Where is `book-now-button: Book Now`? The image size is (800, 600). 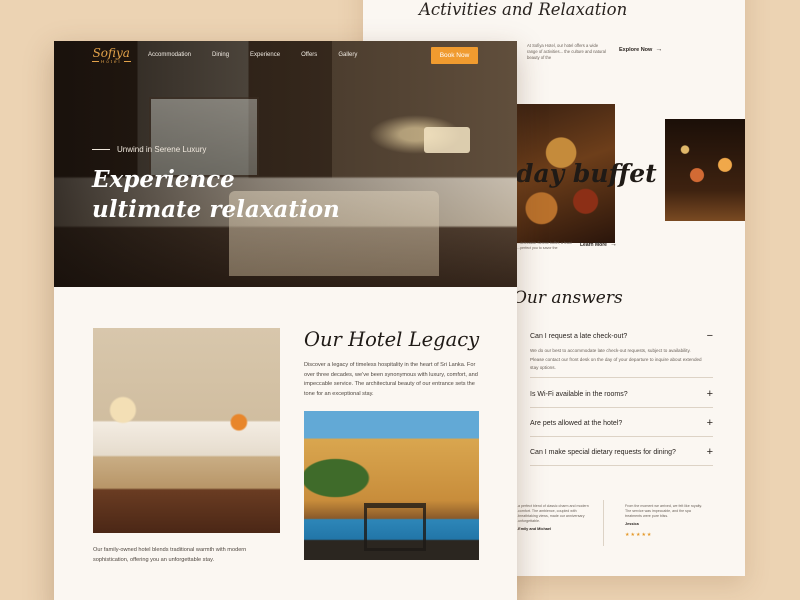 book-now-button: Book Now is located at coordinates (454, 55).